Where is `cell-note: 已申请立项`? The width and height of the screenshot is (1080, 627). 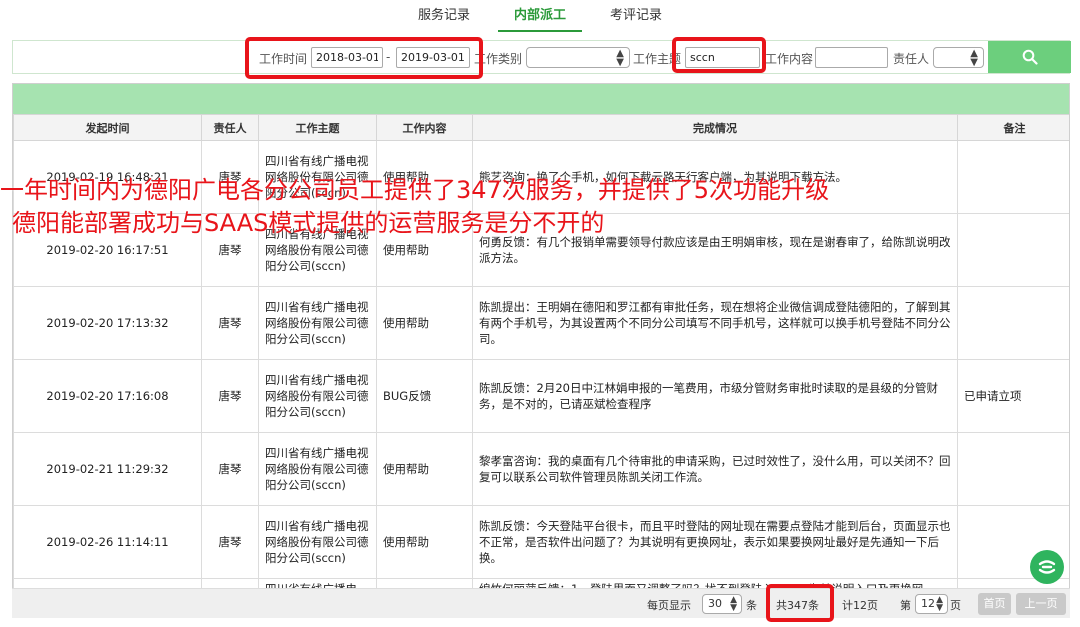 cell-note: 已申请立项 is located at coordinates (1013, 396).